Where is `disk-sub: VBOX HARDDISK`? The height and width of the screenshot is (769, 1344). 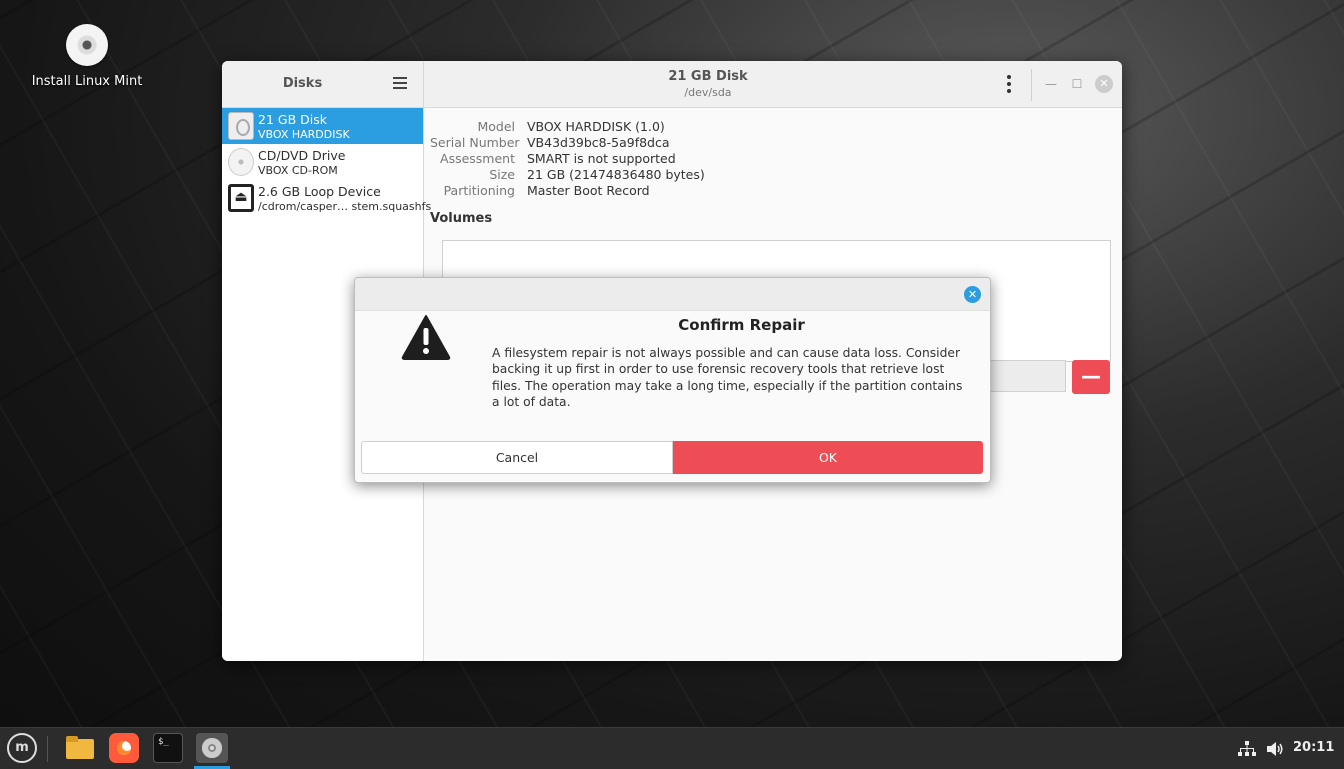 disk-sub: VBOX HARDDISK is located at coordinates (304, 134).